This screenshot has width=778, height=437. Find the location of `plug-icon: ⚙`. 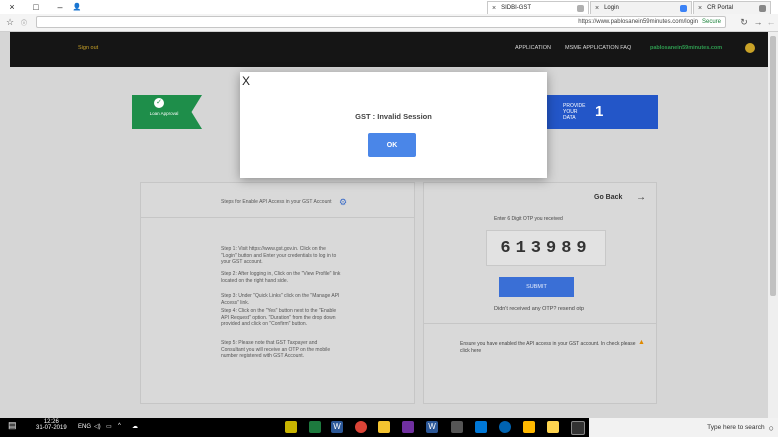

plug-icon: ⚙ is located at coordinates (343, 202).